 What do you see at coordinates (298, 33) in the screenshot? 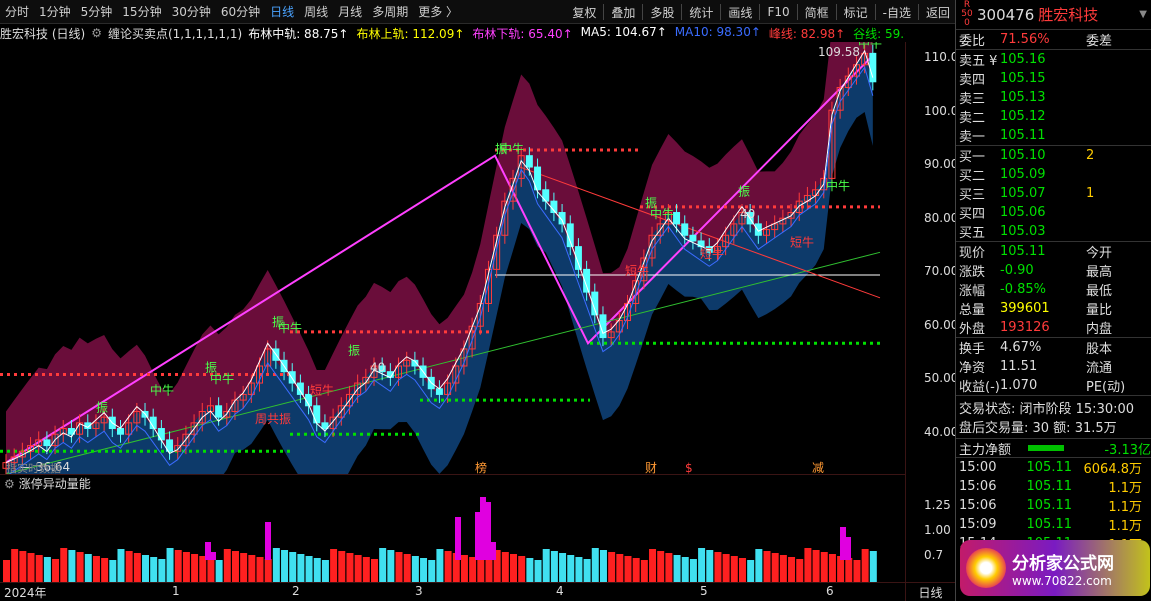
I see `indicator-value-0: 布林中轨: 88.75↑` at bounding box center [298, 33].